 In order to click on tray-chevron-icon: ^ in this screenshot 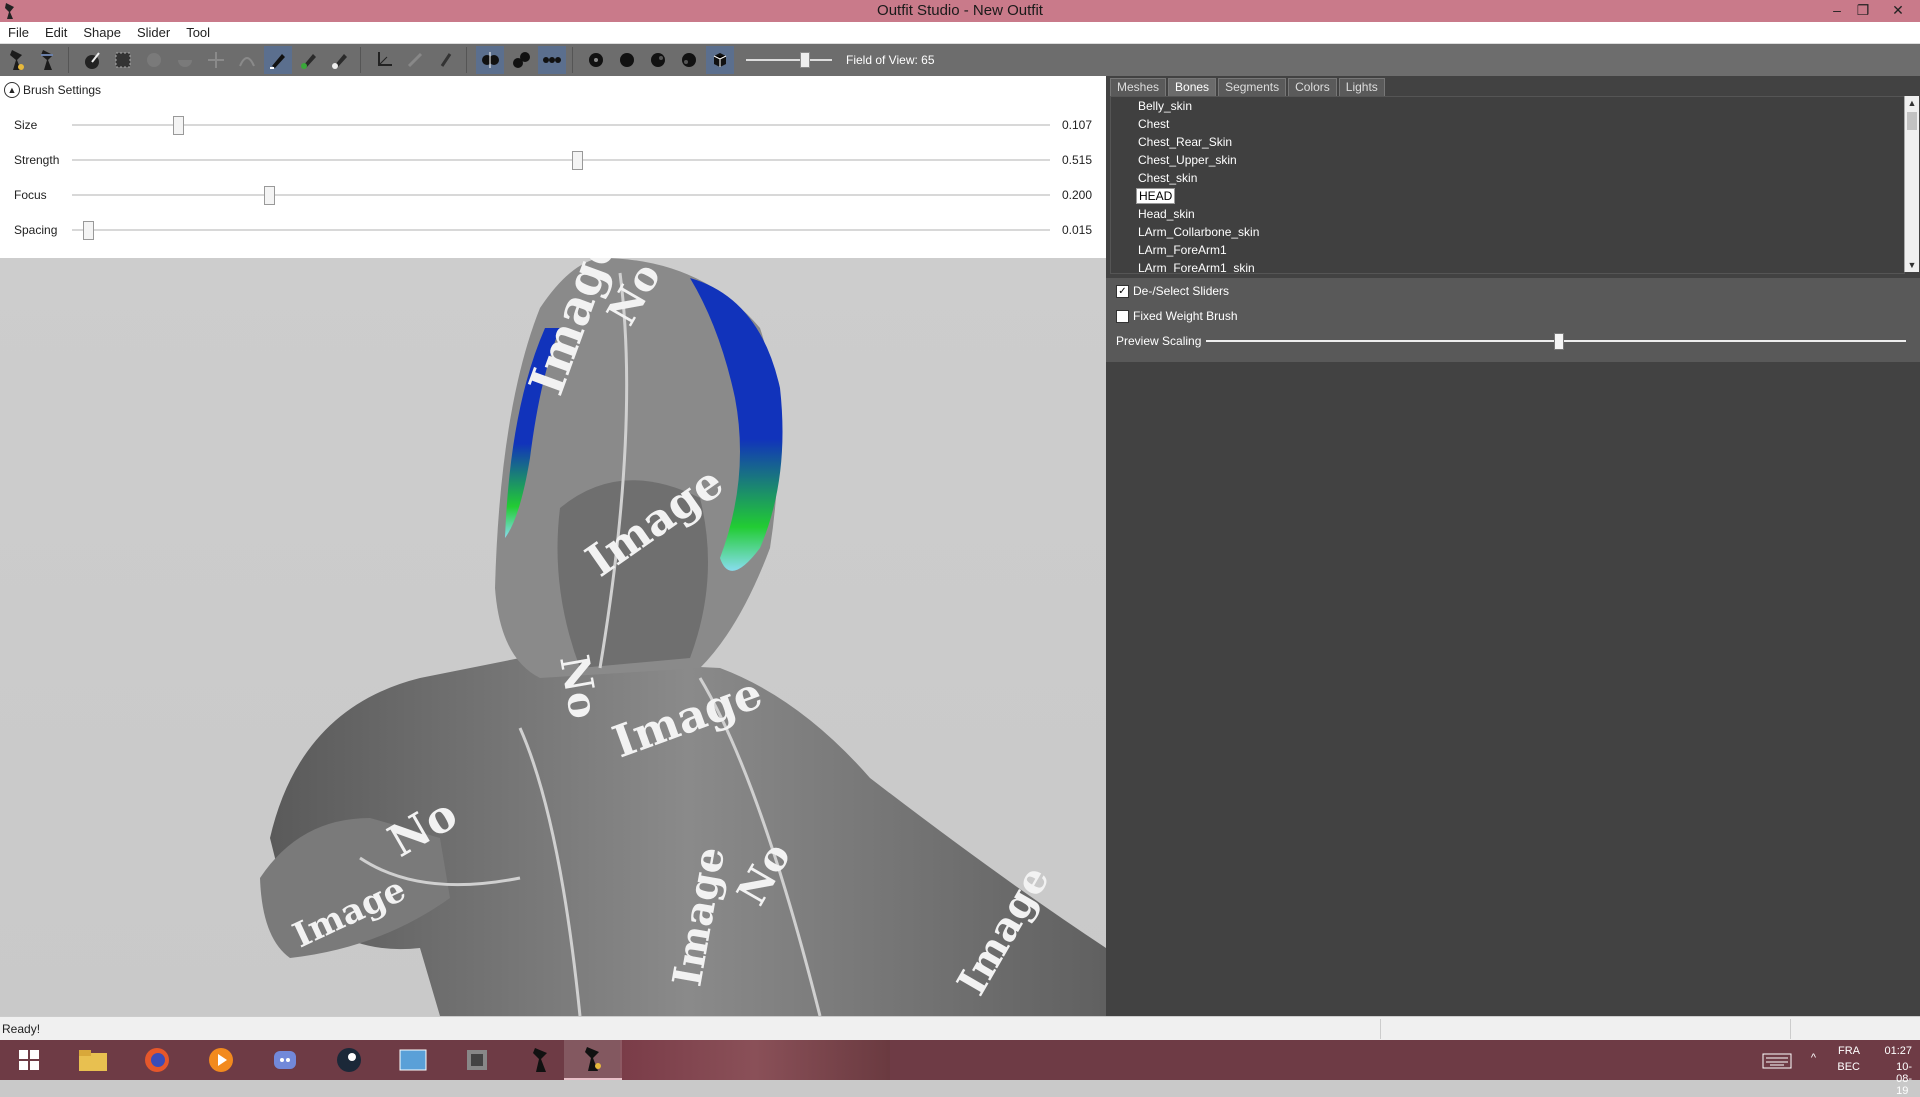, I will do `click(1813, 1058)`.